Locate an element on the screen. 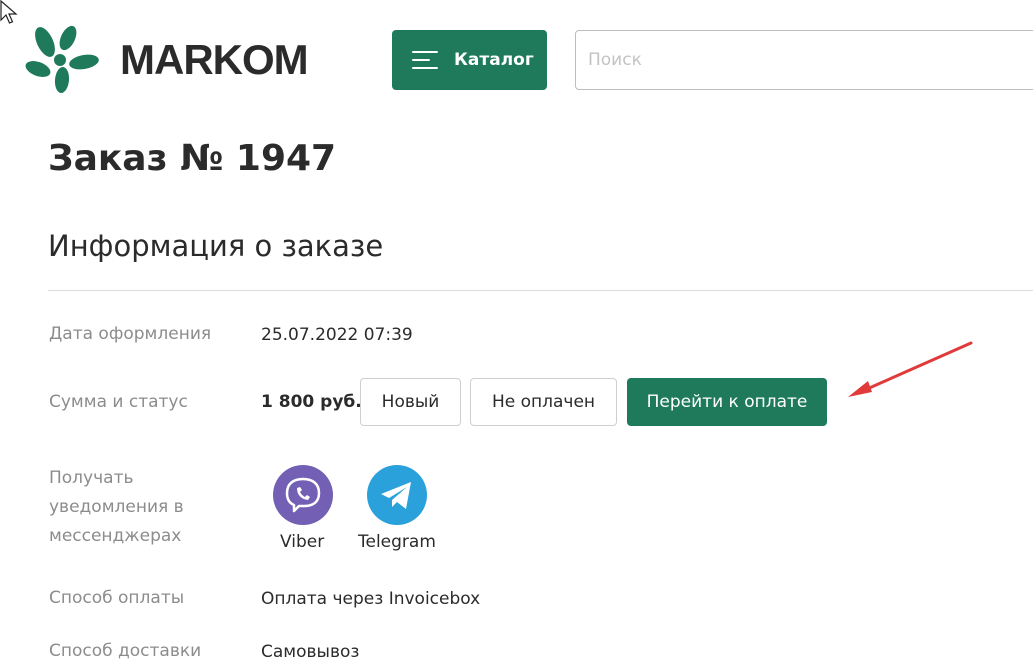  catalog-button: Каталог is located at coordinates (469, 60).